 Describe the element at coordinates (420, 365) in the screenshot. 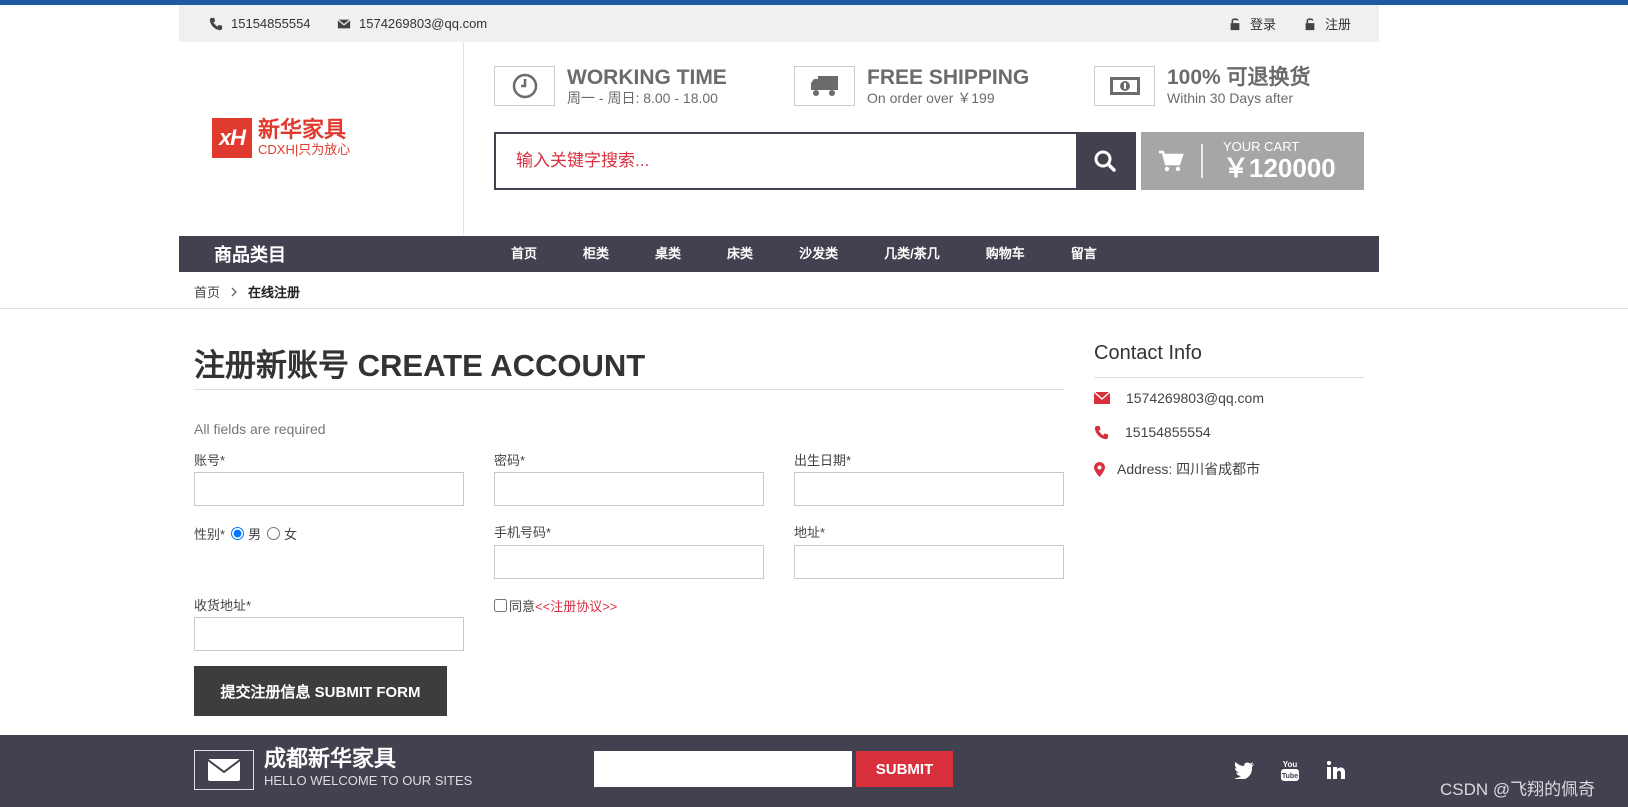

I see `page-title: 注册新账号 CREATE ACCOUNT` at that location.